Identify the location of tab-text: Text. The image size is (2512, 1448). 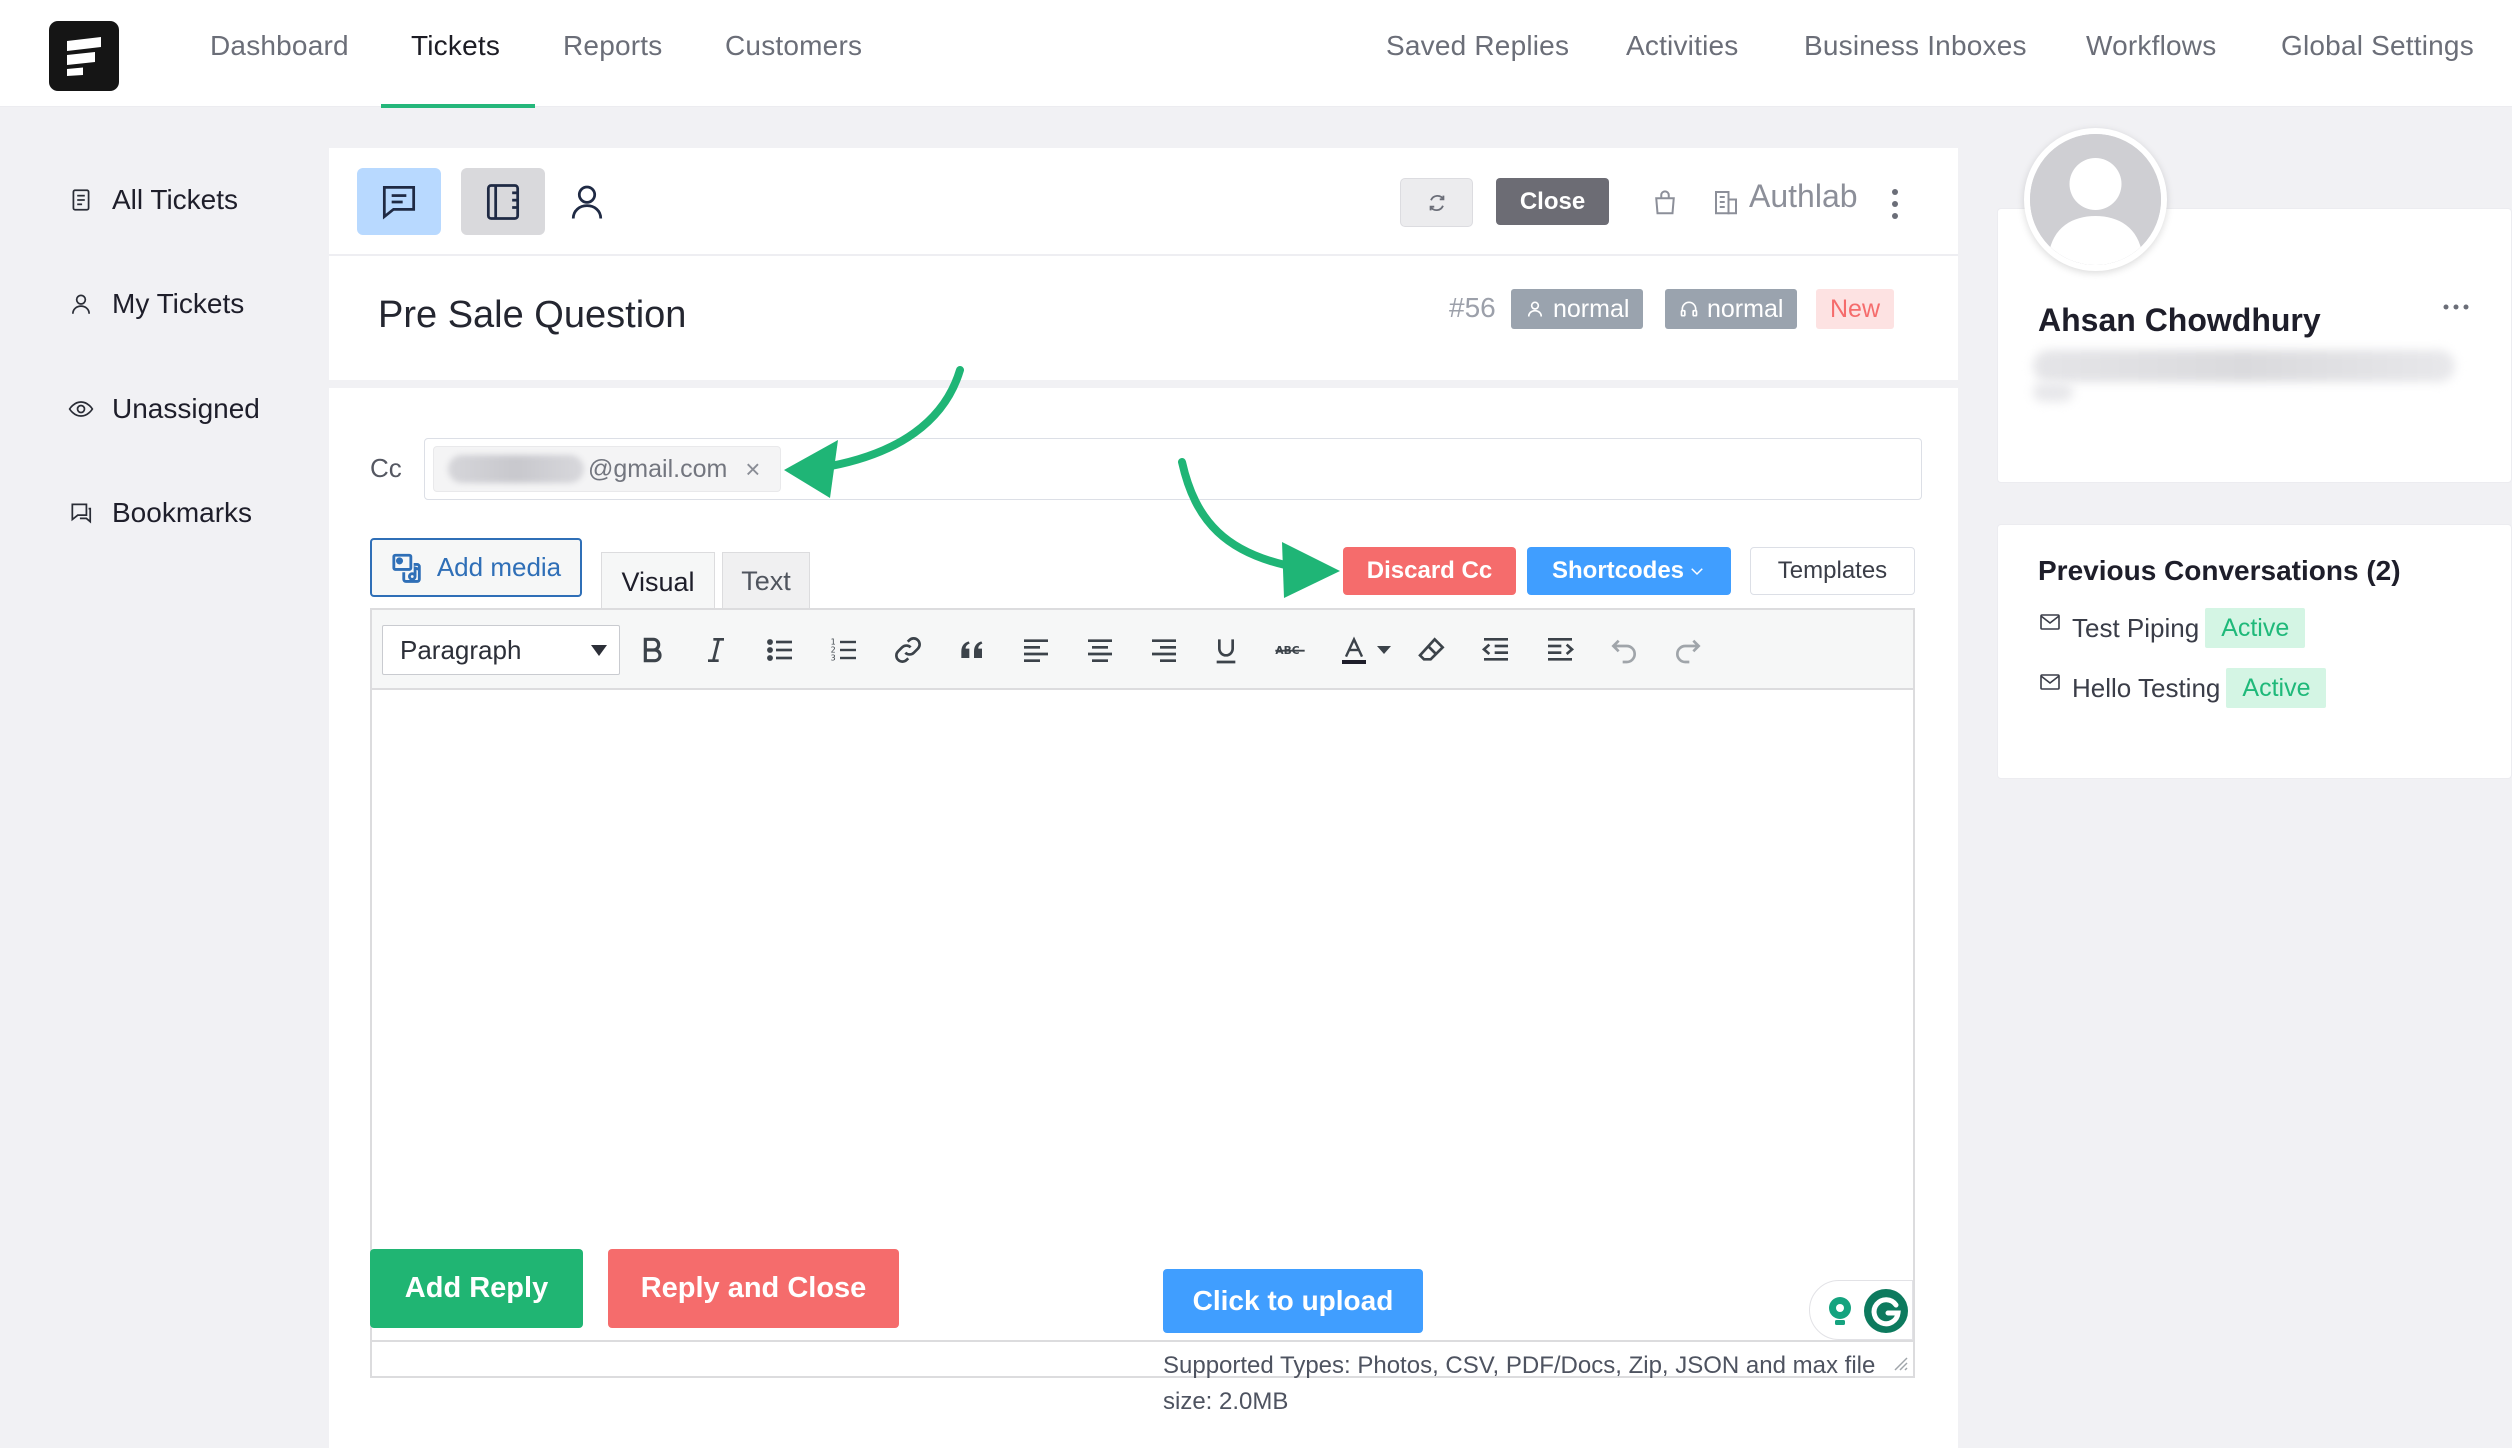
(766, 580).